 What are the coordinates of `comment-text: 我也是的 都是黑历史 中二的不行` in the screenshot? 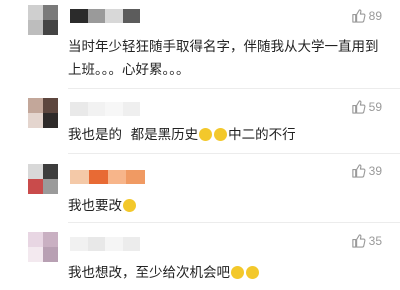 It's located at (228, 135).